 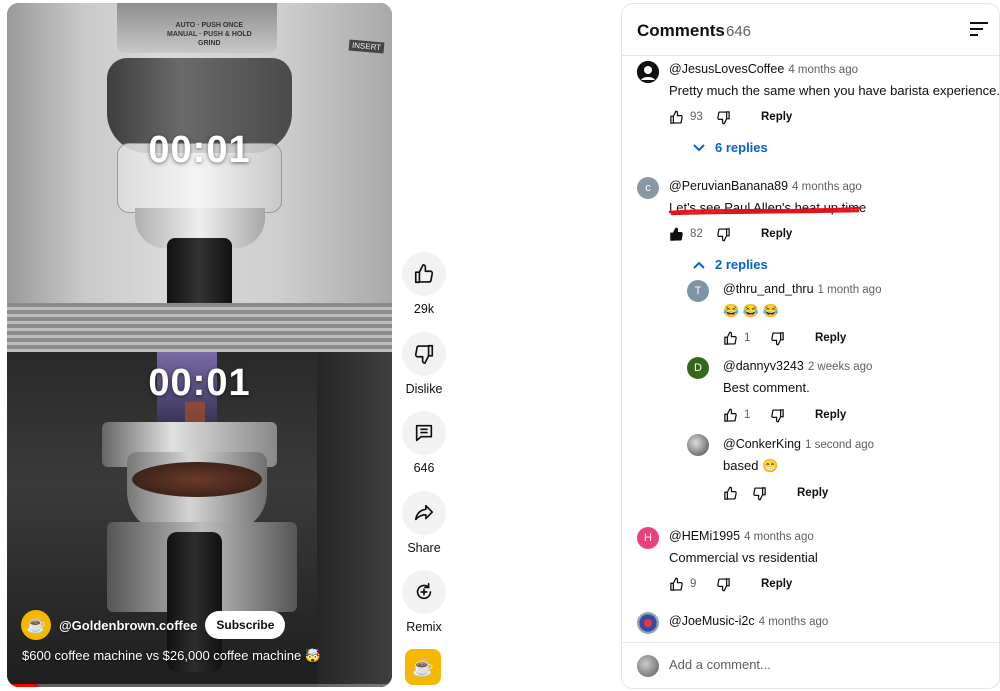 I want to click on progress-bar, so click(x=199, y=685).